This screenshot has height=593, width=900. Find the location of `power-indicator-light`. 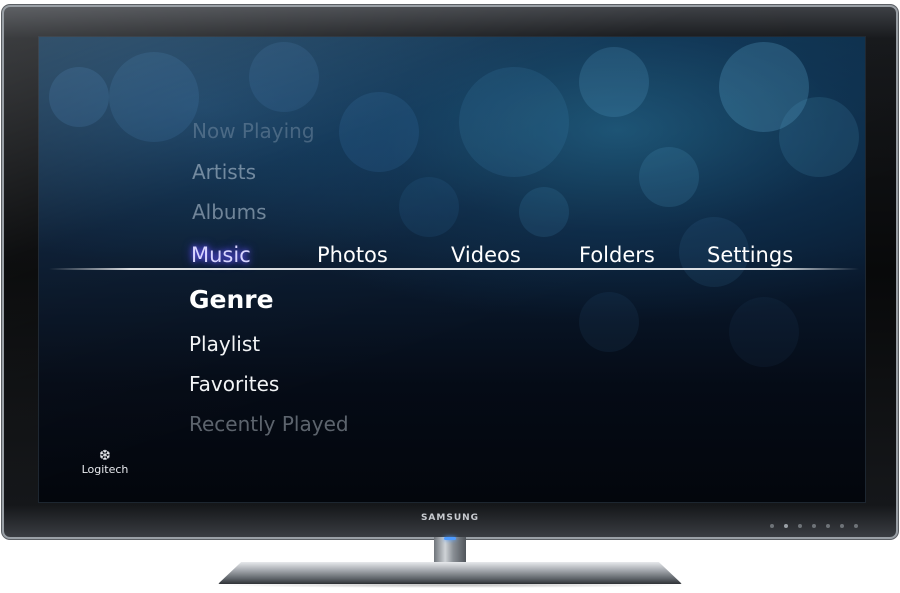

power-indicator-light is located at coordinates (450, 538).